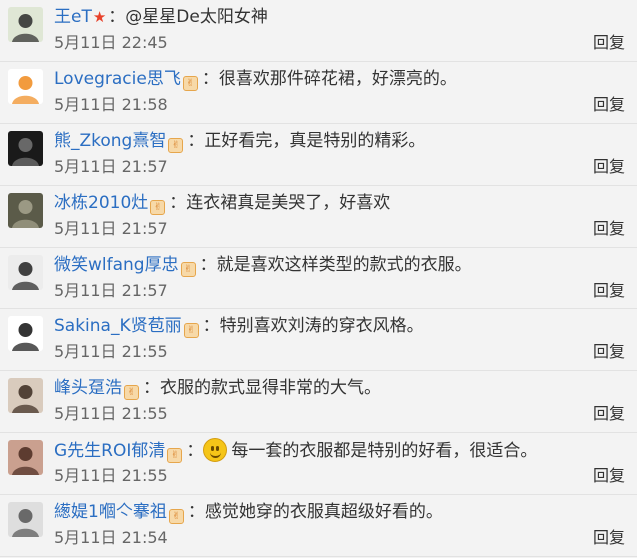 This screenshot has width=637, height=558. What do you see at coordinates (318, 402) in the screenshot?
I see `comment-row: 峰头趸浩 ✌ ：衣服的款式显得非常的大气。 5月11日 21:55 回复` at bounding box center [318, 402].